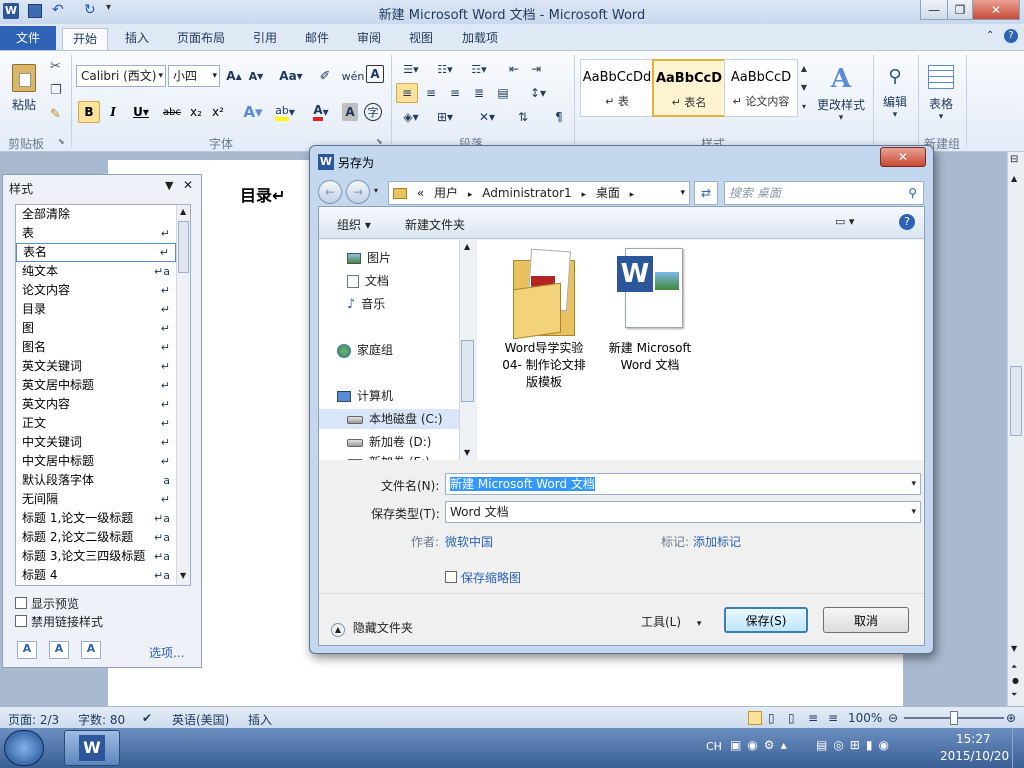 The image size is (1024, 768). Describe the element at coordinates (96, 347) in the screenshot. I see `style-list-item: 图名 ↵` at that location.